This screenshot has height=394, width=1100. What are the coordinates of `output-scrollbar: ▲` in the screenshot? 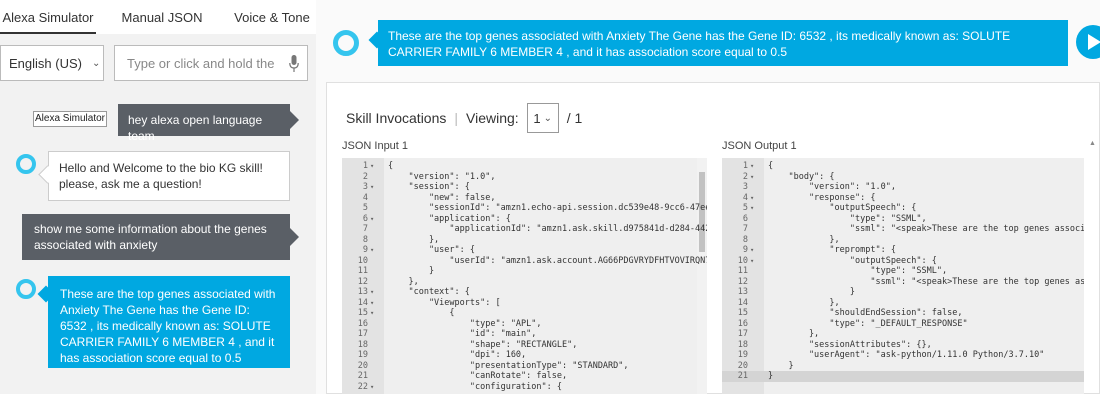 It's located at (1093, 267).